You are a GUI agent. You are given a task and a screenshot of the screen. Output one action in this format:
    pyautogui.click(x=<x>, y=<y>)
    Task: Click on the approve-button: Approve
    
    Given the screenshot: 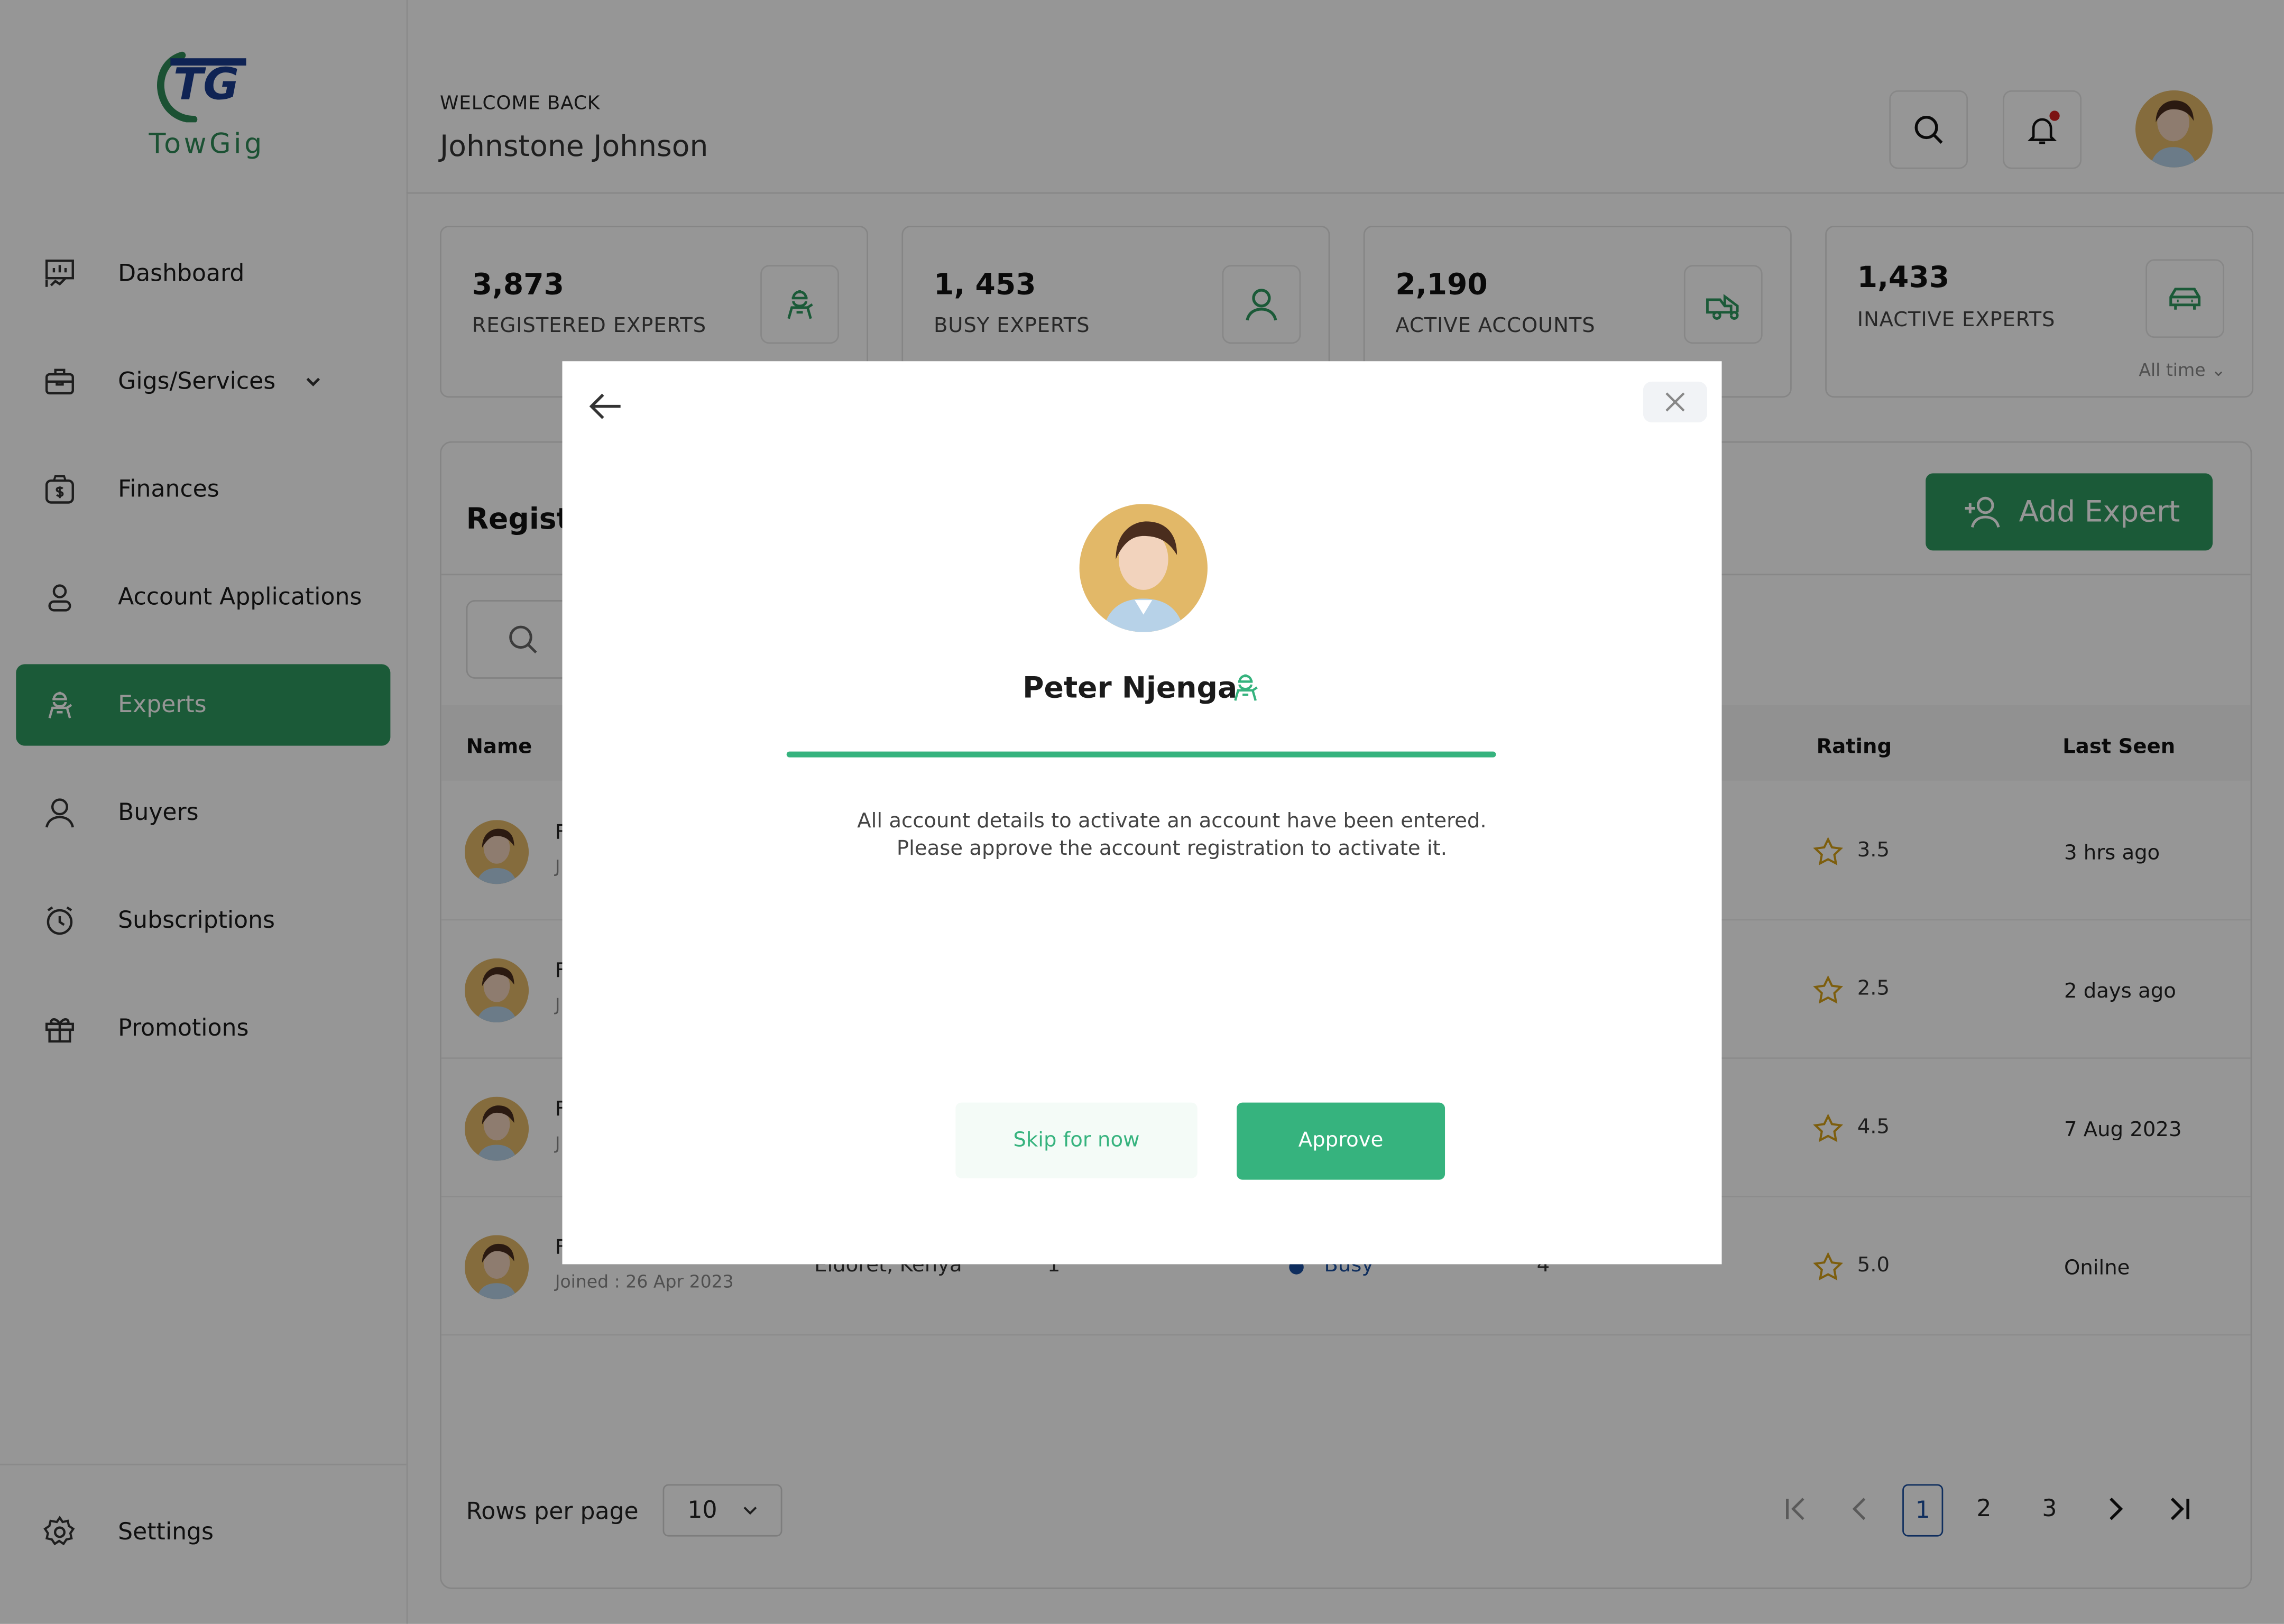 What is the action you would take?
    pyautogui.click(x=1341, y=1141)
    